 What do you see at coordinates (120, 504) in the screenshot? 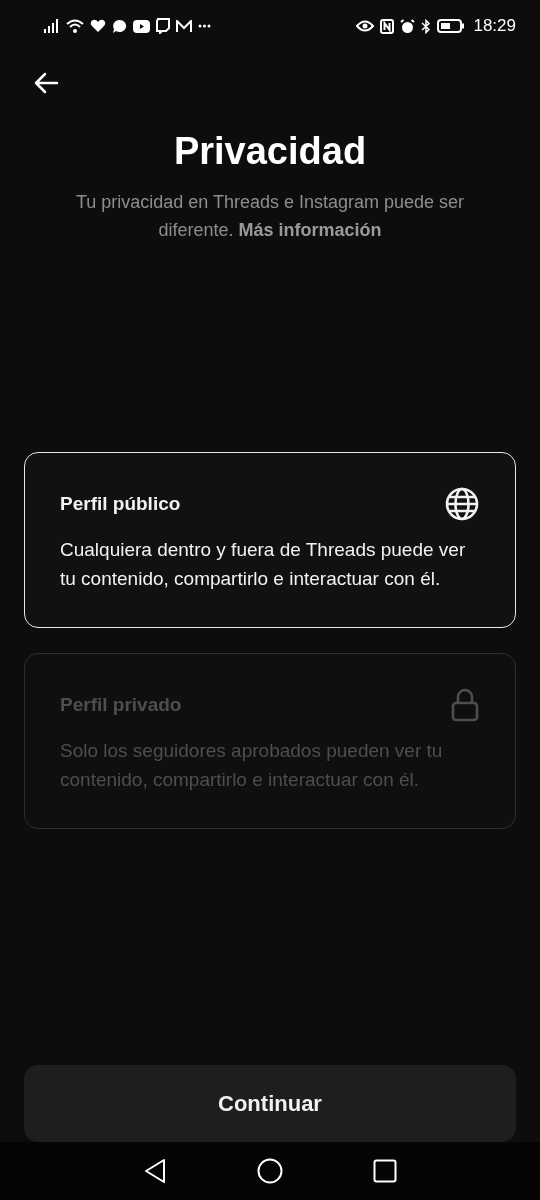
I see `option-title: Perfil público` at bounding box center [120, 504].